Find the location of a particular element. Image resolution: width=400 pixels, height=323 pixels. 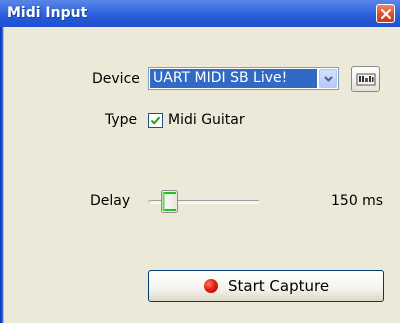

checkmark-icon is located at coordinates (155, 120).